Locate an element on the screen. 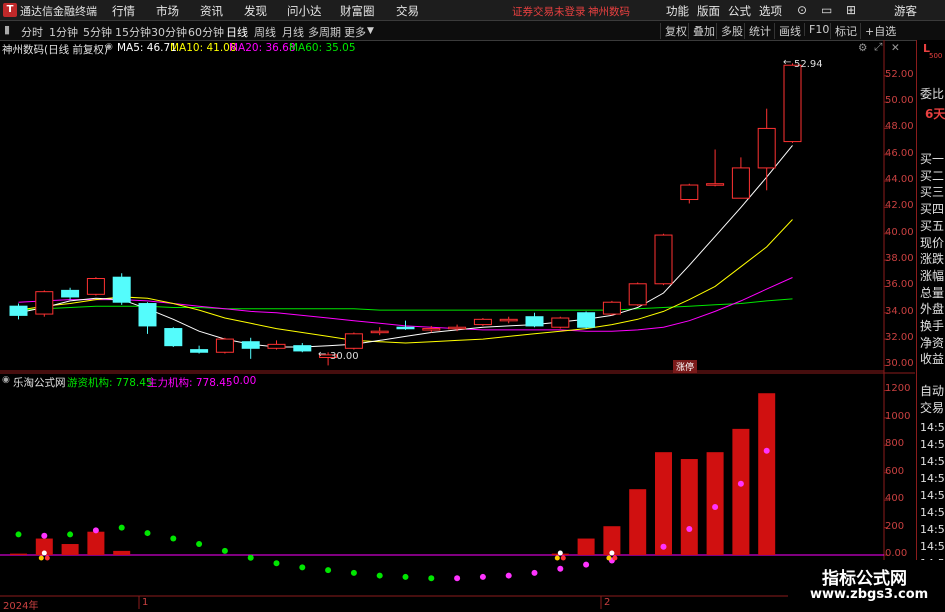 This screenshot has width=945, height=612. panel-trade-item: 交易 is located at coordinates (932, 408).